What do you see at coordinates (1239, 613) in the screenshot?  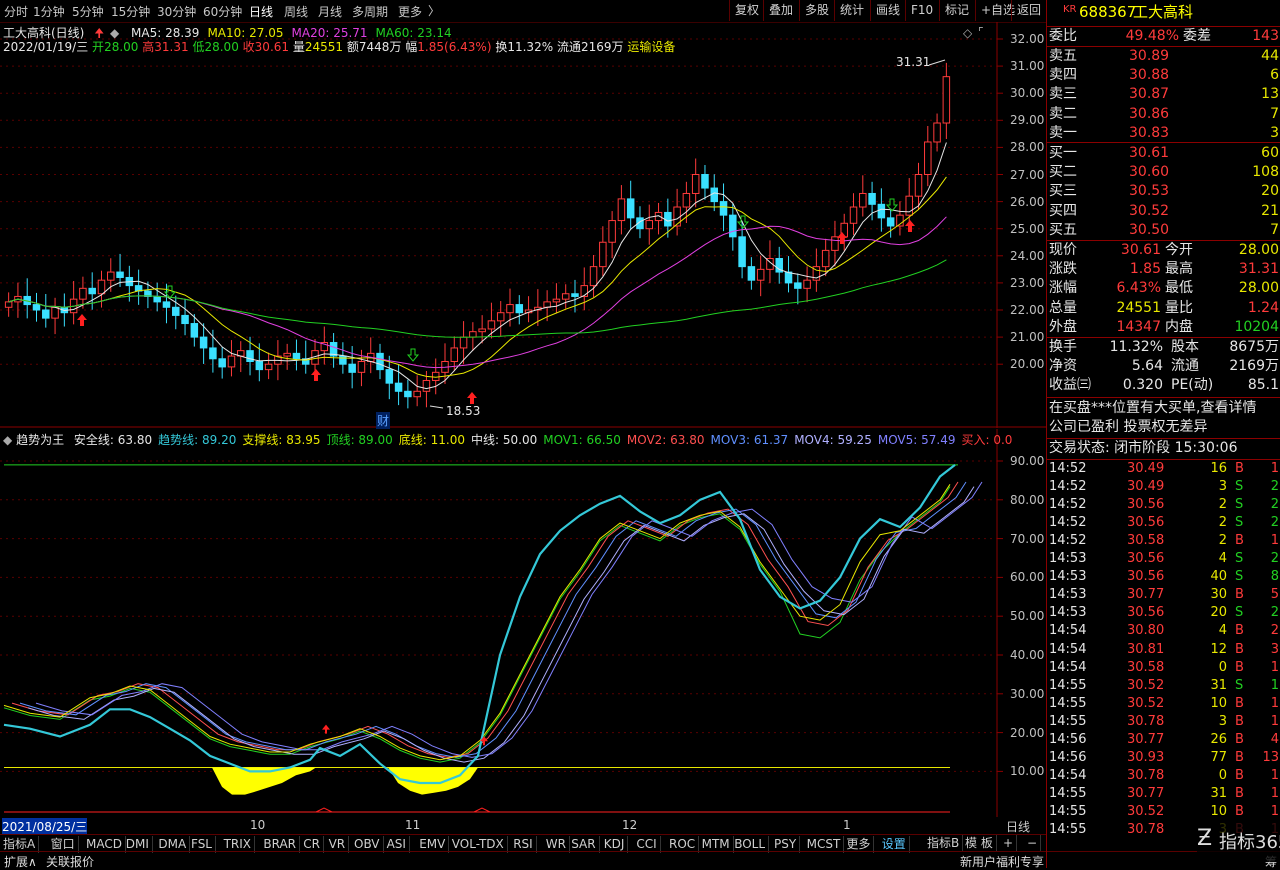 I see `tick-d: S` at bounding box center [1239, 613].